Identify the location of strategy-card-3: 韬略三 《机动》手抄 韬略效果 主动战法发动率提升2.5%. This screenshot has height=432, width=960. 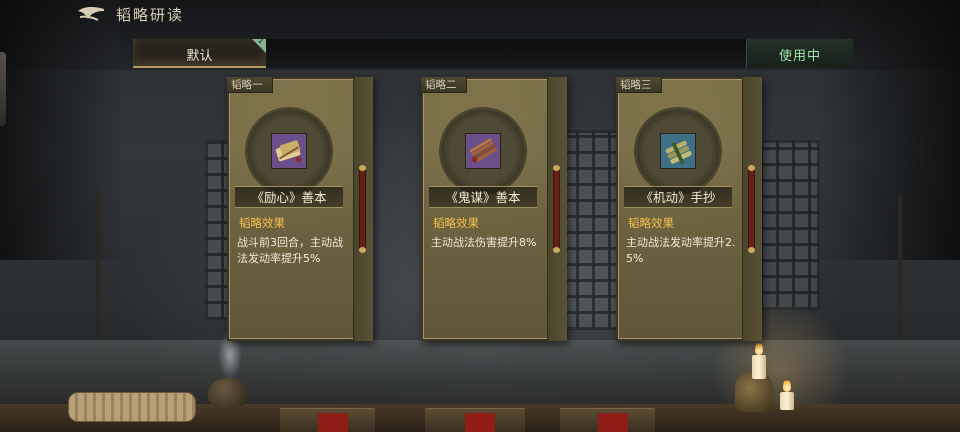
(689, 209).